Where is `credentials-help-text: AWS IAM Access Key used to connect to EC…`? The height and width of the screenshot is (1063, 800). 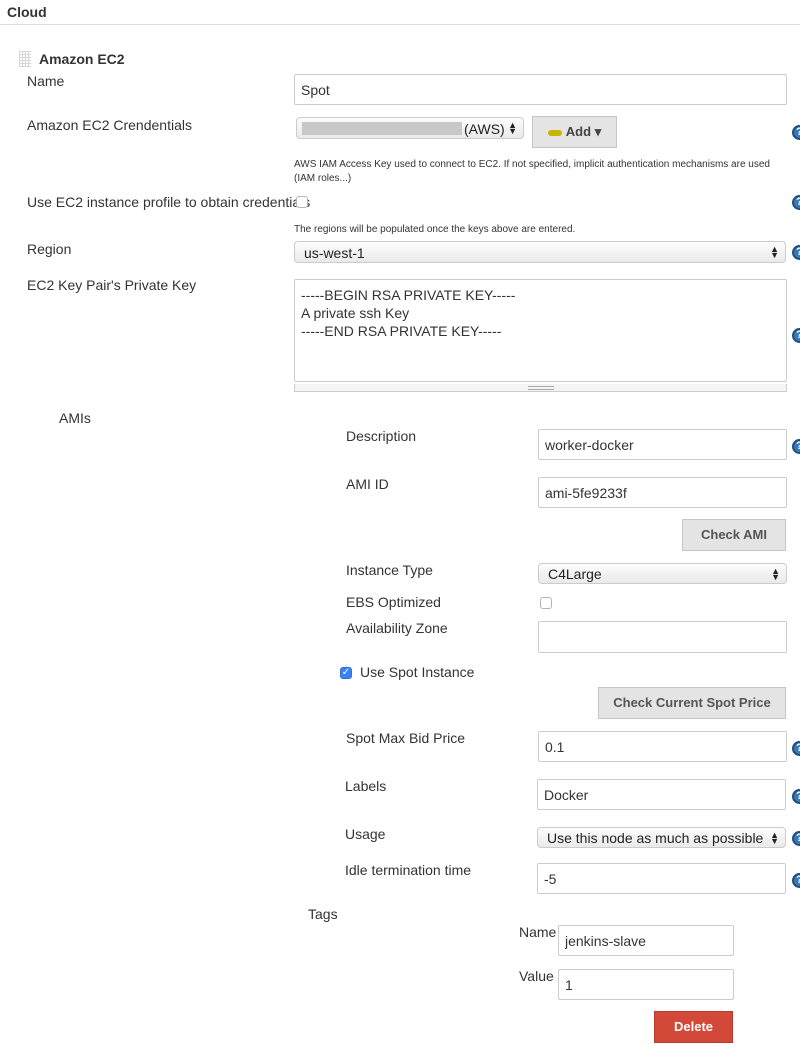
credentials-help-text: AWS IAM Access Key used to connect to EC… is located at coordinates (532, 171).